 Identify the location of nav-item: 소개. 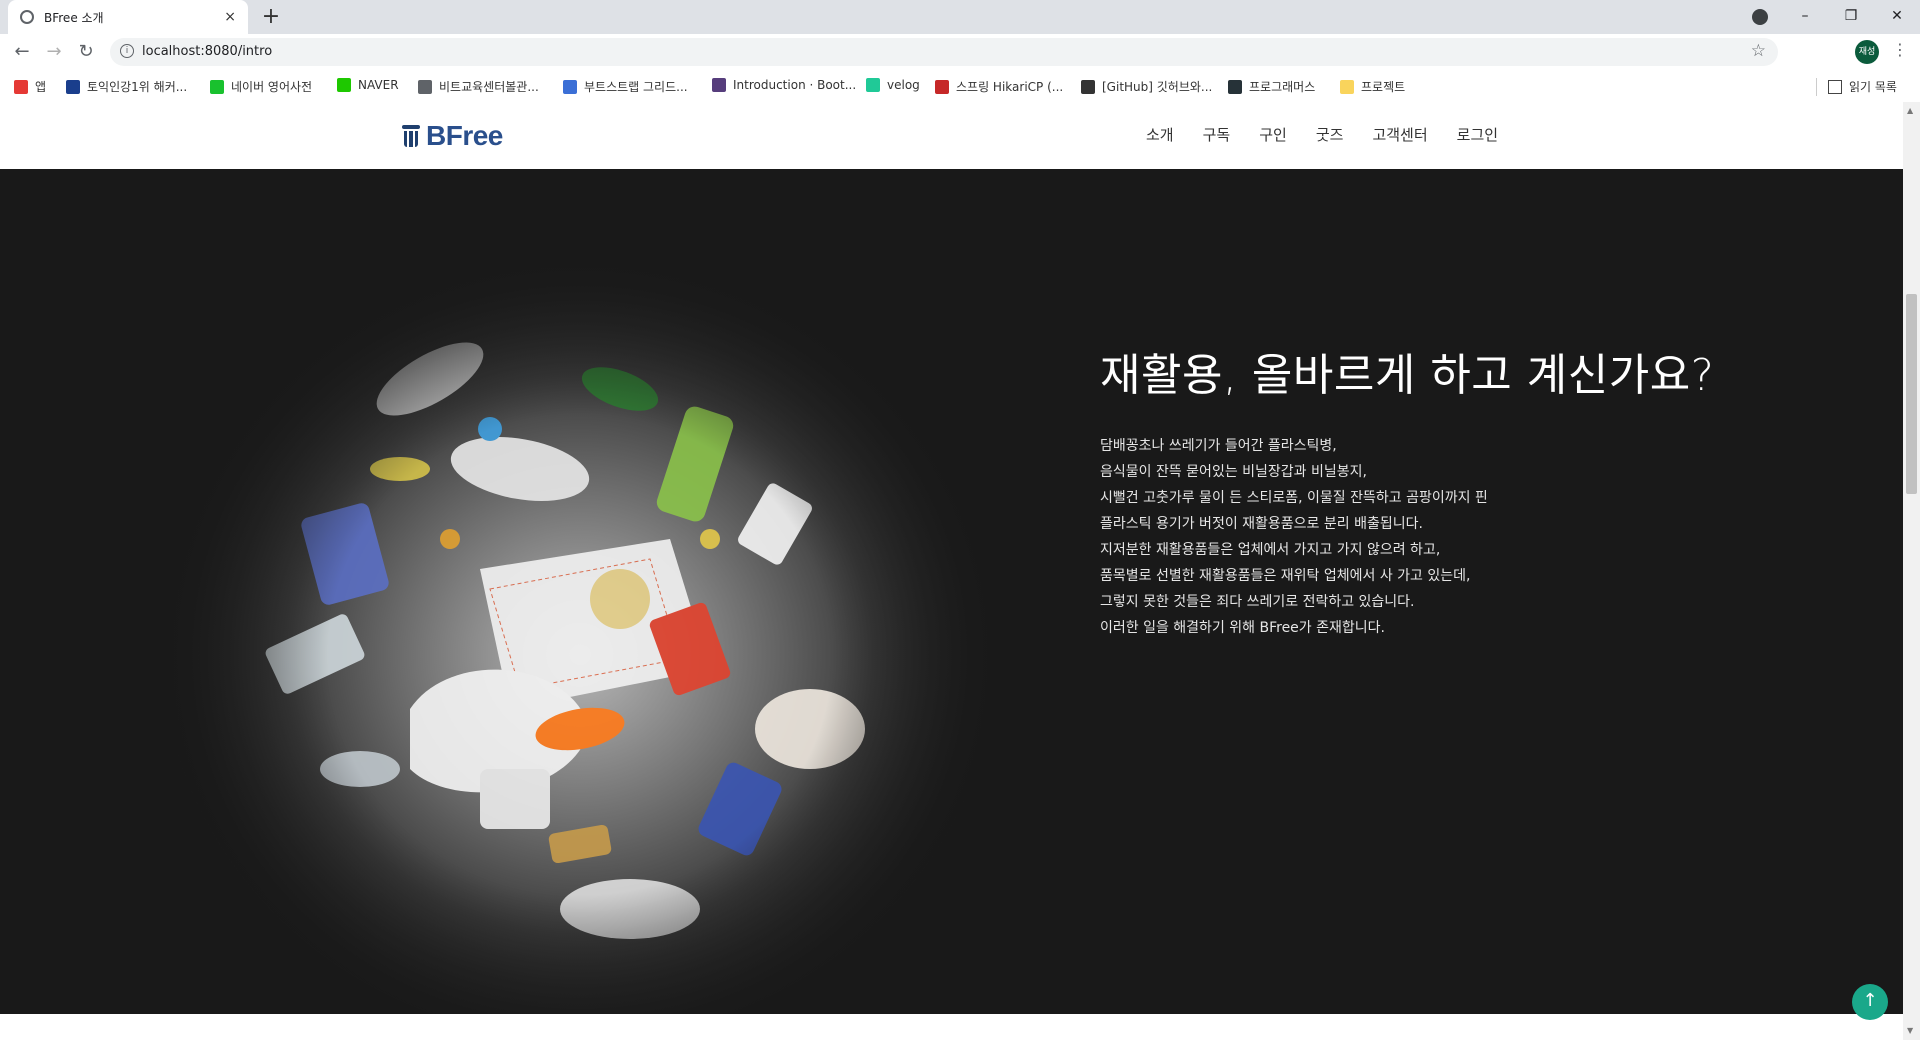
(1160, 134).